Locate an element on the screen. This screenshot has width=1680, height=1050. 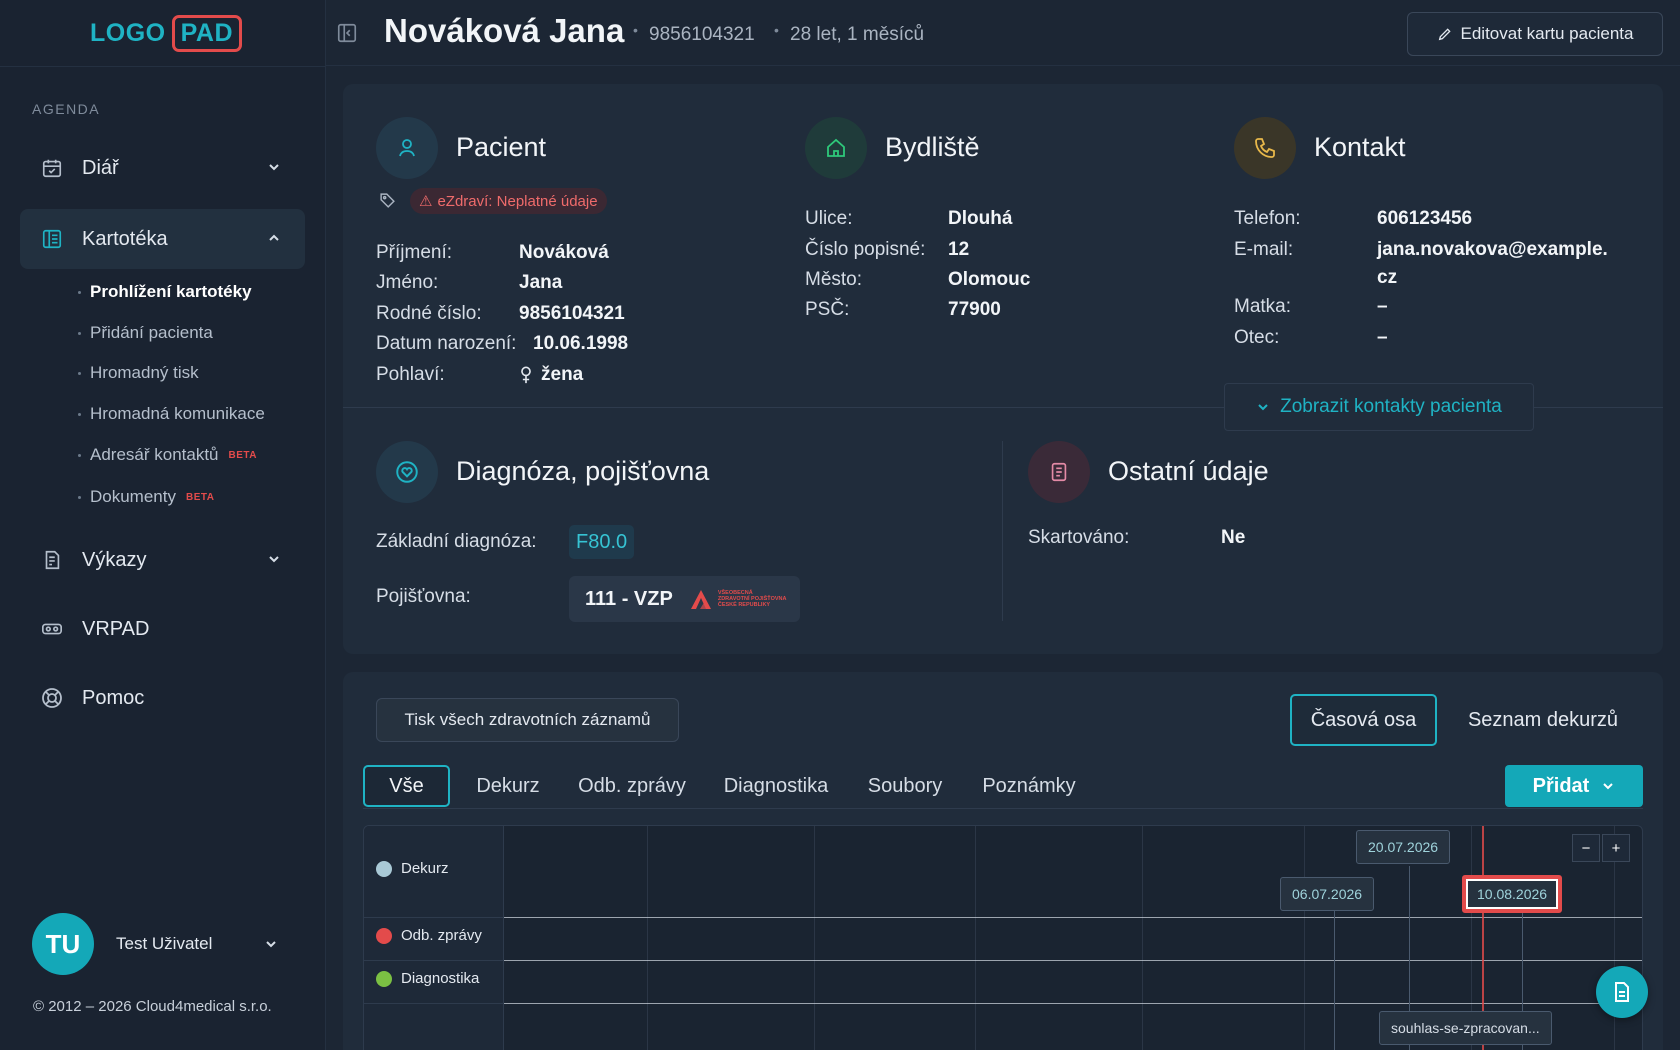
tab-diagnostika: Diagnostika is located at coordinates (776, 786).